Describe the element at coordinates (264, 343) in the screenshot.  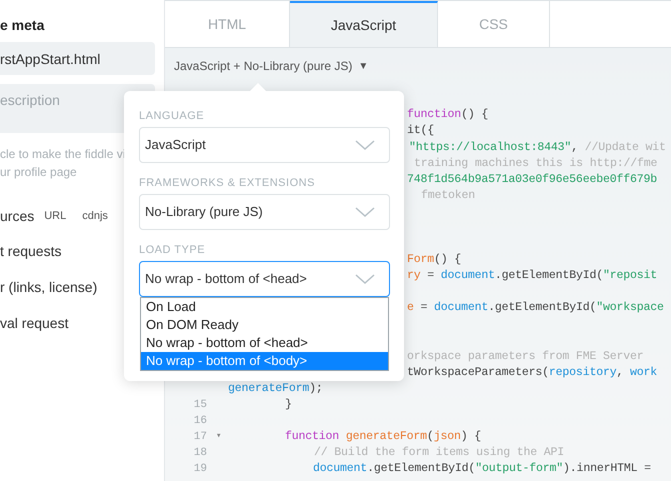
I see `dropdown-option: No wrap - bottom of <head>` at that location.